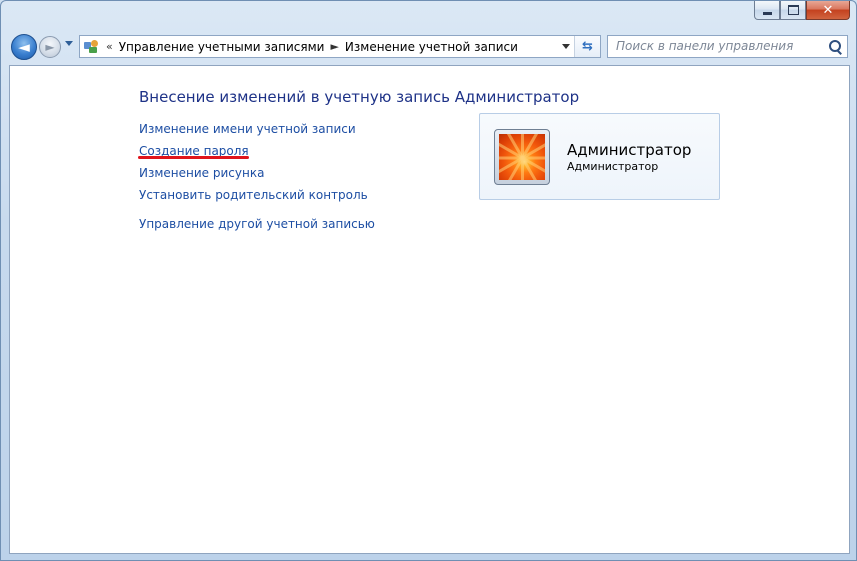 This screenshot has width=857, height=561. I want to click on avatar, so click(522, 157).